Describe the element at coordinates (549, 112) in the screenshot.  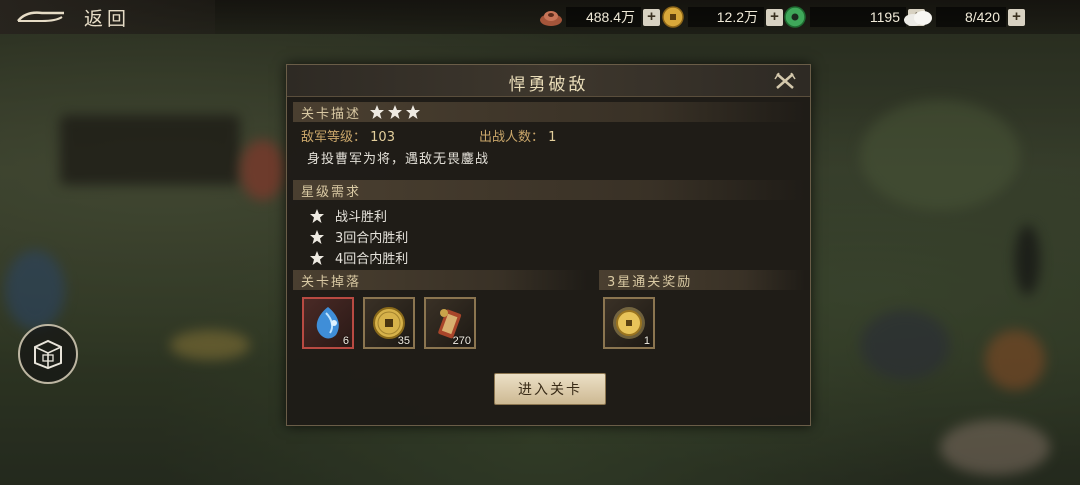
I see `description-section-header: 关卡描述` at that location.